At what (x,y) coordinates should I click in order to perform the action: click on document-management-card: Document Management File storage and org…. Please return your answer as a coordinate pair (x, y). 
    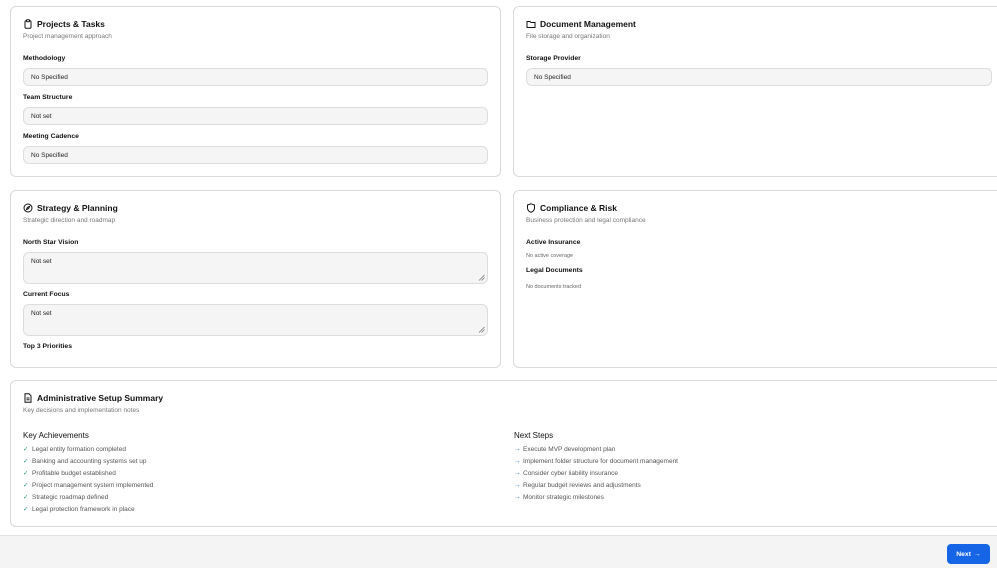
    Looking at the image, I should click on (755, 91).